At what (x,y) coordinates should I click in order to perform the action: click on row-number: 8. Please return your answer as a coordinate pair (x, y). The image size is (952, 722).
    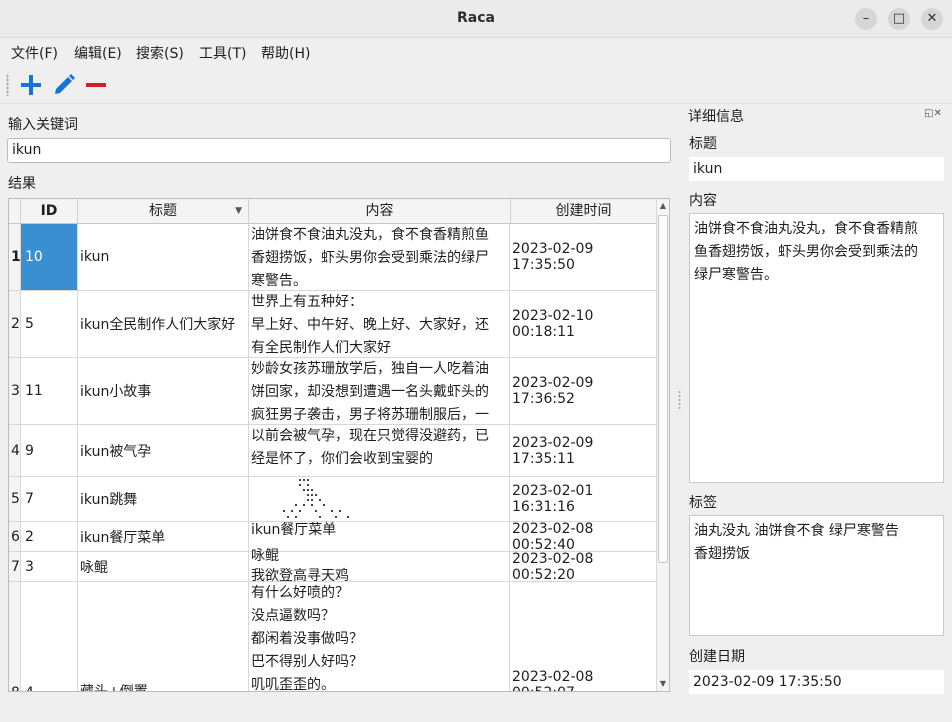
    Looking at the image, I should click on (15, 636).